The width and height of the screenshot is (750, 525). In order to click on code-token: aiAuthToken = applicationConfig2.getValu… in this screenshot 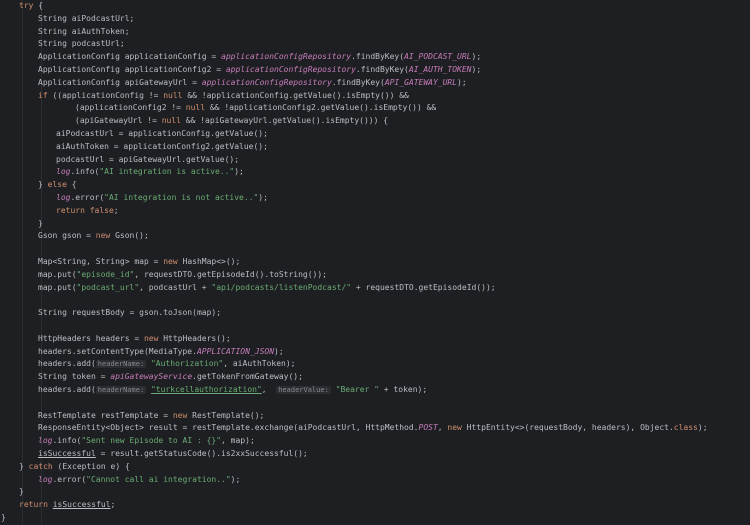, I will do `click(162, 146)`.